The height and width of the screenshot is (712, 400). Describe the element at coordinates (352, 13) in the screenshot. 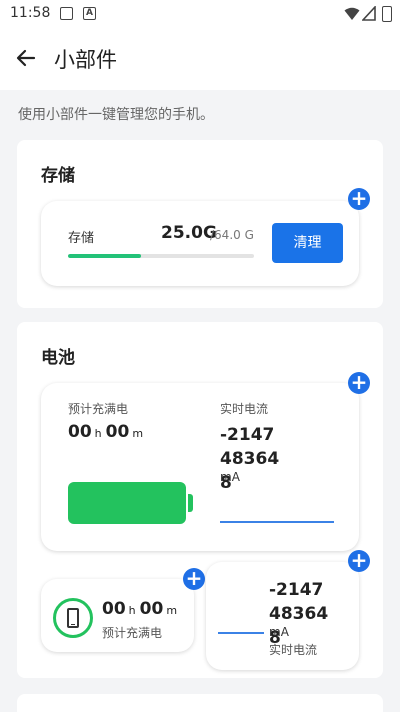

I see `wifi-icon` at that location.